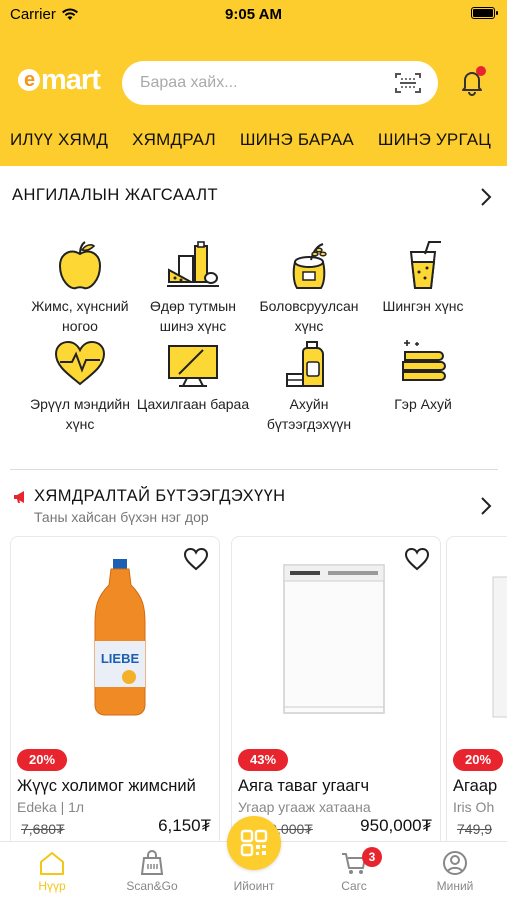  What do you see at coordinates (455, 886) in the screenshot?
I see `tab-label: Миний` at bounding box center [455, 886].